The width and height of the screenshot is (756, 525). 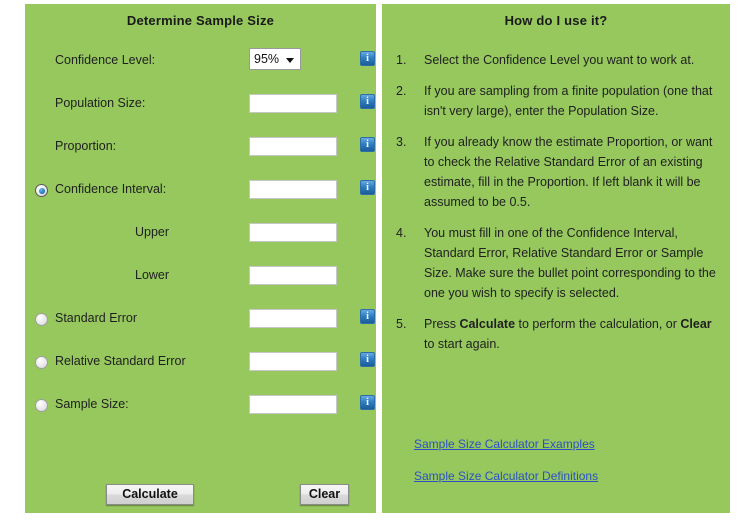 I want to click on radio-sample-size, so click(x=41, y=405).